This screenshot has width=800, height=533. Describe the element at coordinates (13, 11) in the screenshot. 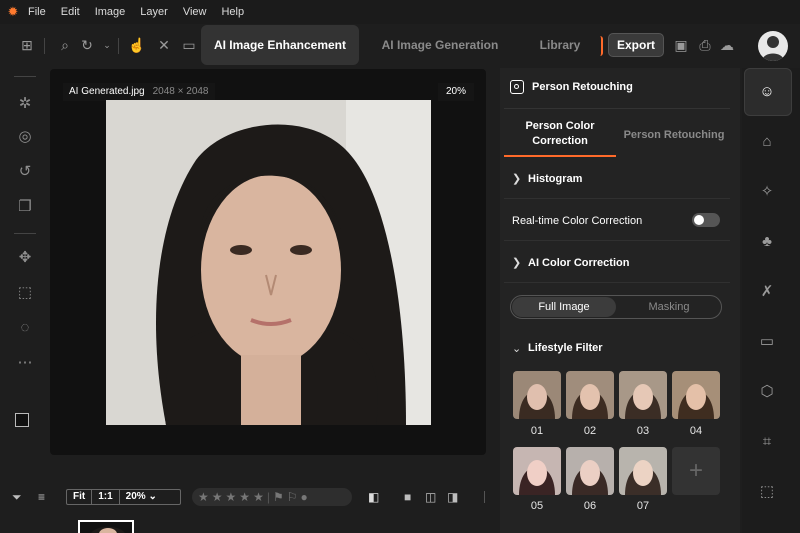

I see `app-logo-icon: ✹` at that location.